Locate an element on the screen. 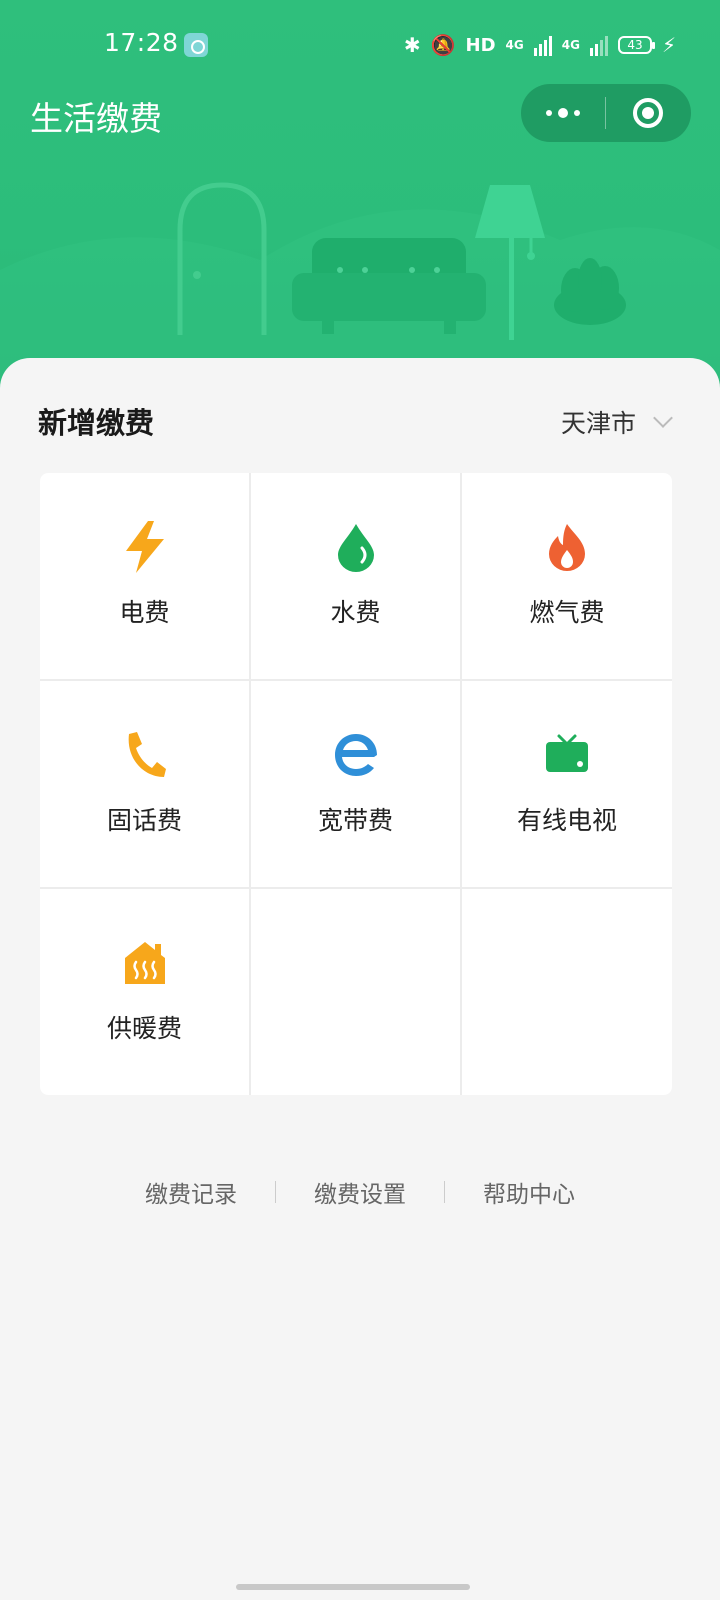  page-title: 生活缴费 is located at coordinates (96, 118).